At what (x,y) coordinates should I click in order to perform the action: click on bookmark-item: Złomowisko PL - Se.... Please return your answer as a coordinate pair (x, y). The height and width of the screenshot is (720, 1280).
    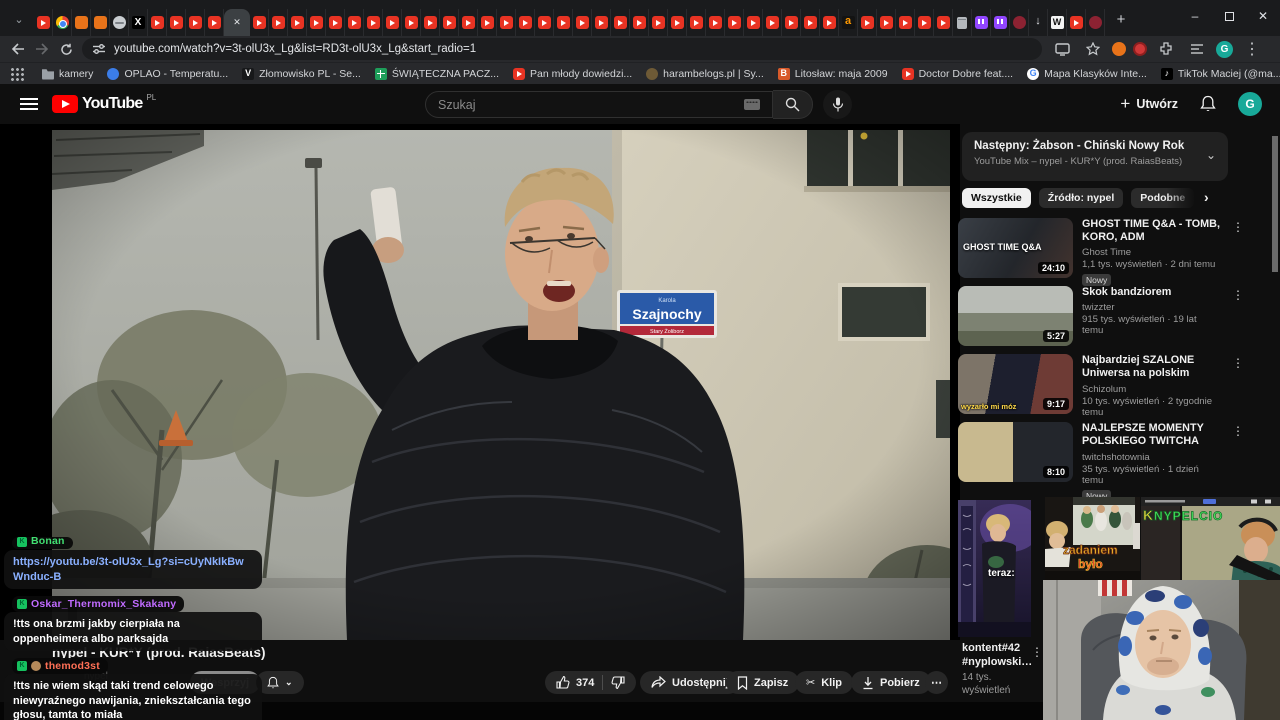
    Looking at the image, I should click on (301, 73).